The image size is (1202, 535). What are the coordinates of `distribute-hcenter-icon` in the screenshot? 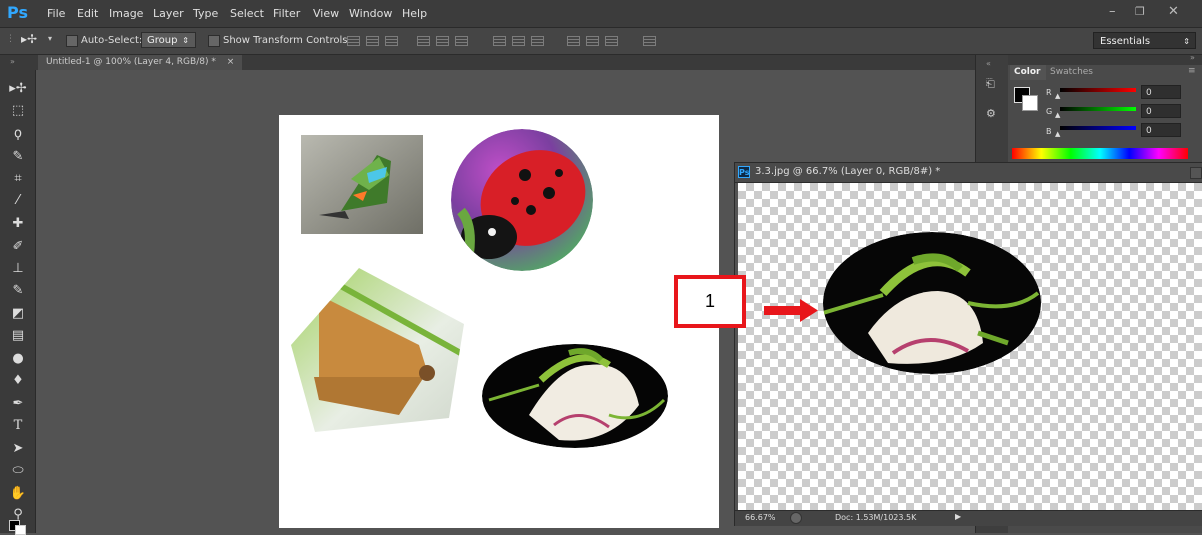 It's located at (592, 41).